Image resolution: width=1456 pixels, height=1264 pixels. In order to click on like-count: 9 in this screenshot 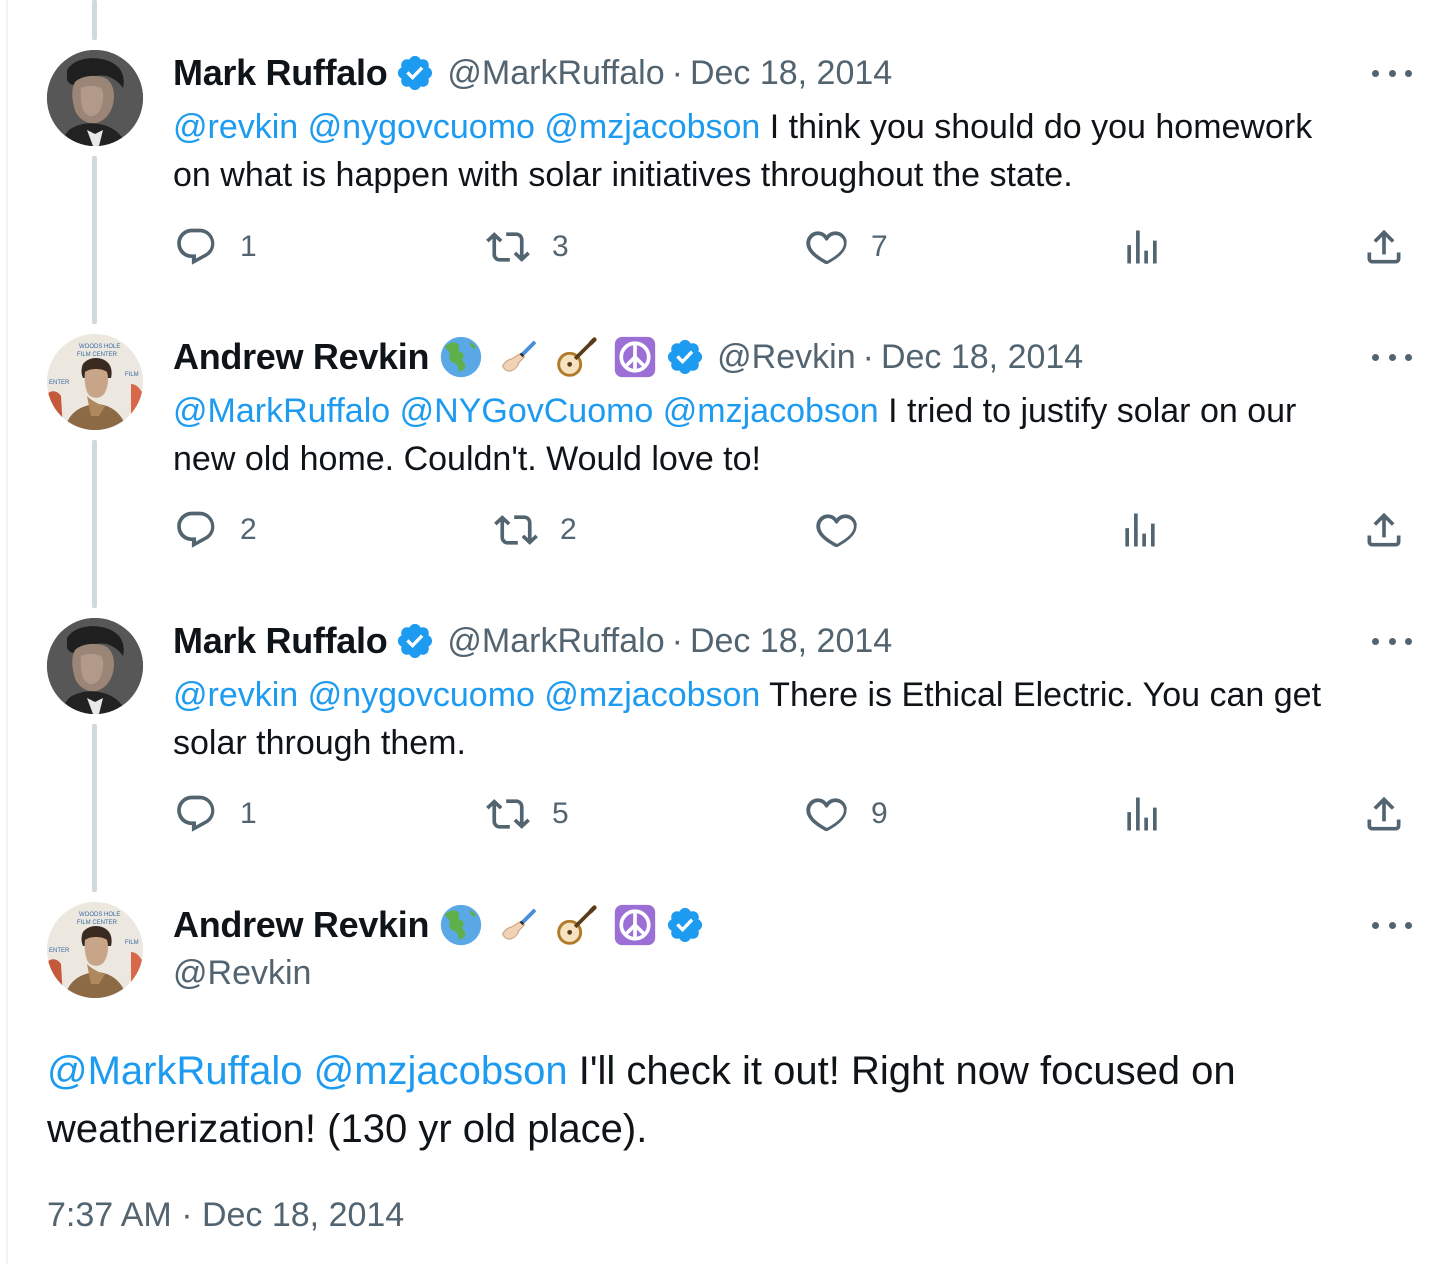, I will do `click(879, 813)`.